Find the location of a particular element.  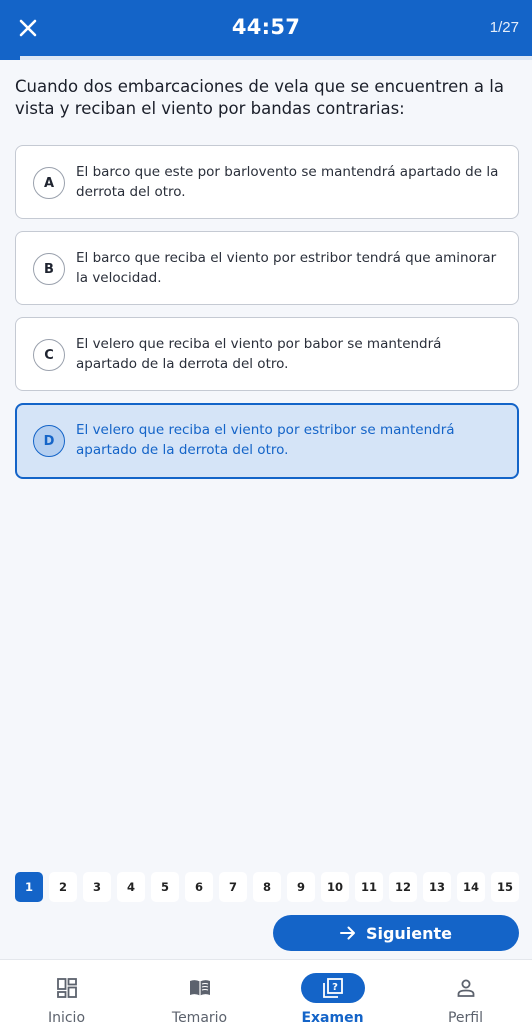

nav-item-examen: ? Examen is located at coordinates (332, 997).